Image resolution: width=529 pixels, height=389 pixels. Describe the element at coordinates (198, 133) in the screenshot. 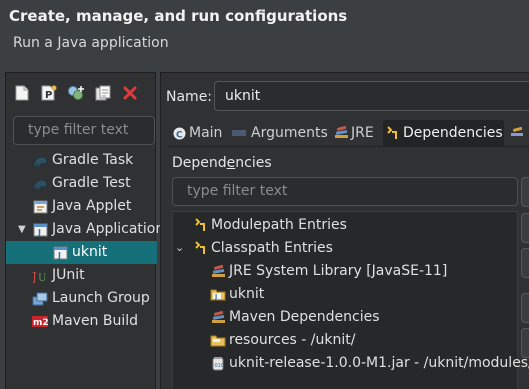

I see `tab-main: C Main` at that location.